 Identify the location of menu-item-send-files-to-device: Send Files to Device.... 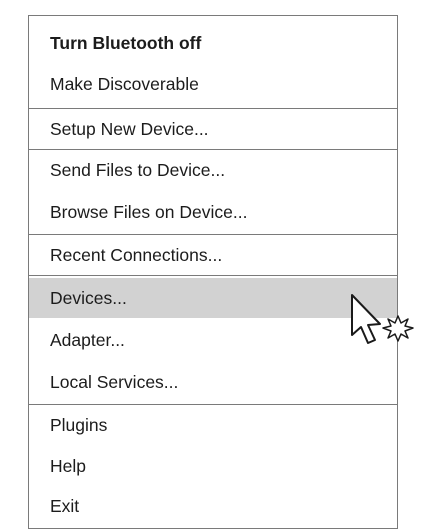
(213, 170).